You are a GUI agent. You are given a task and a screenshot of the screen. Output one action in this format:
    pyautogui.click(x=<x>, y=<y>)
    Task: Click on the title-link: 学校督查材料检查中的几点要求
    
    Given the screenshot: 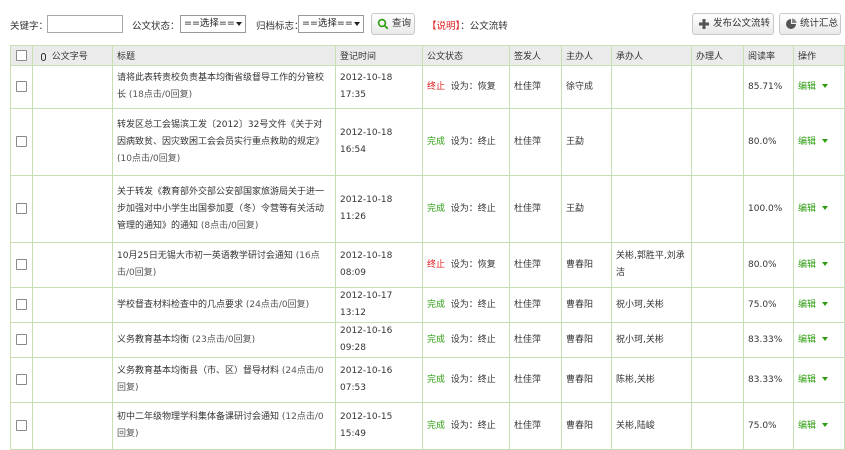 What is the action you would take?
    pyautogui.click(x=180, y=305)
    